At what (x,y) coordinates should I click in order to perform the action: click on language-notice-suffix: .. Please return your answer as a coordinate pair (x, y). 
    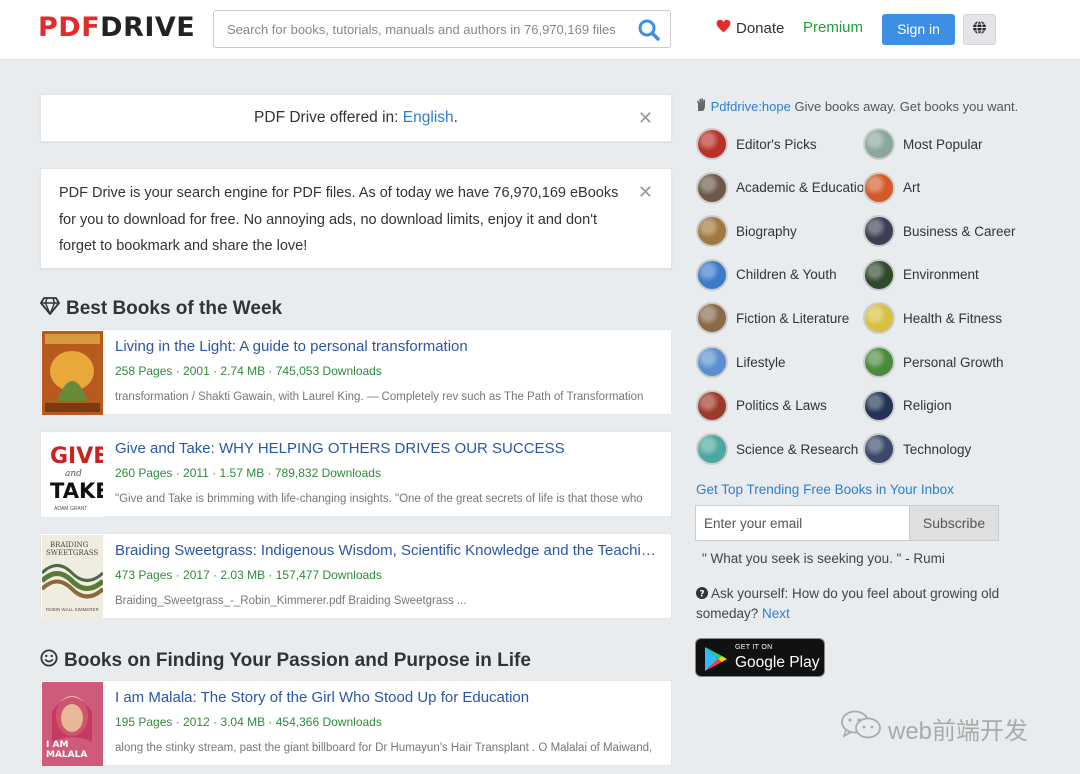
    Looking at the image, I should click on (455, 117).